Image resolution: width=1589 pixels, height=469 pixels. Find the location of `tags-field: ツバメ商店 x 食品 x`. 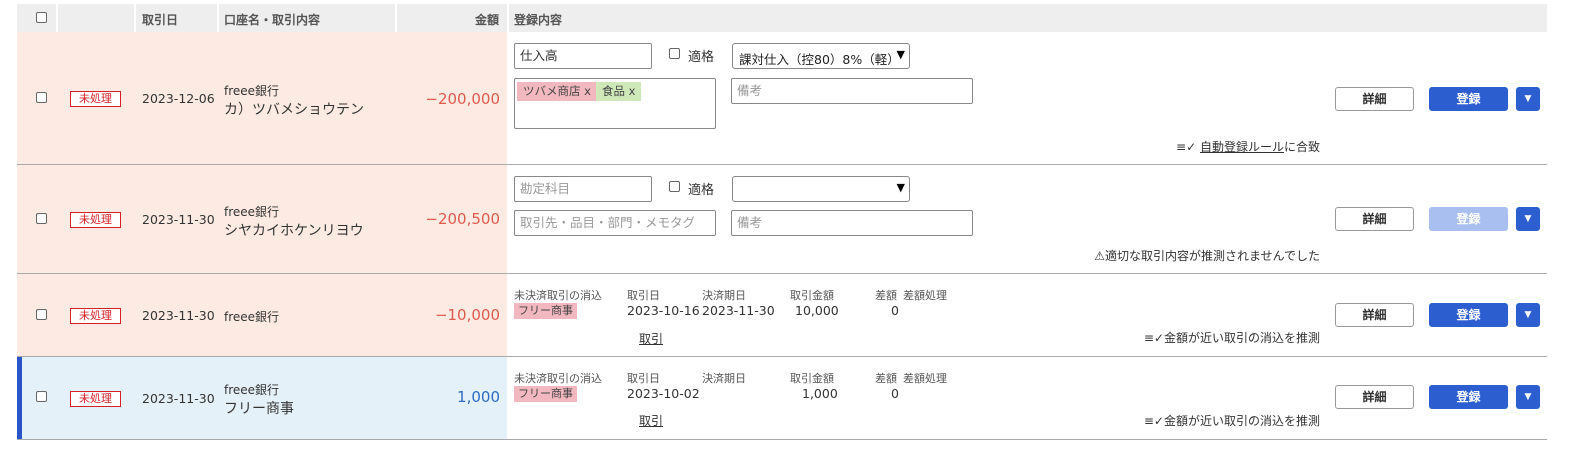

tags-field: ツバメ商店 x 食品 x is located at coordinates (615, 103).